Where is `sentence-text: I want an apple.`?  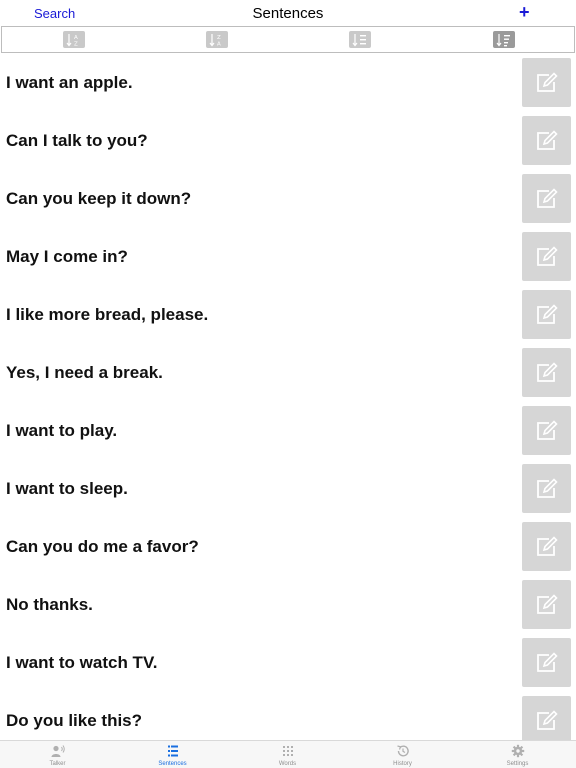 sentence-text: I want an apple. is located at coordinates (69, 83).